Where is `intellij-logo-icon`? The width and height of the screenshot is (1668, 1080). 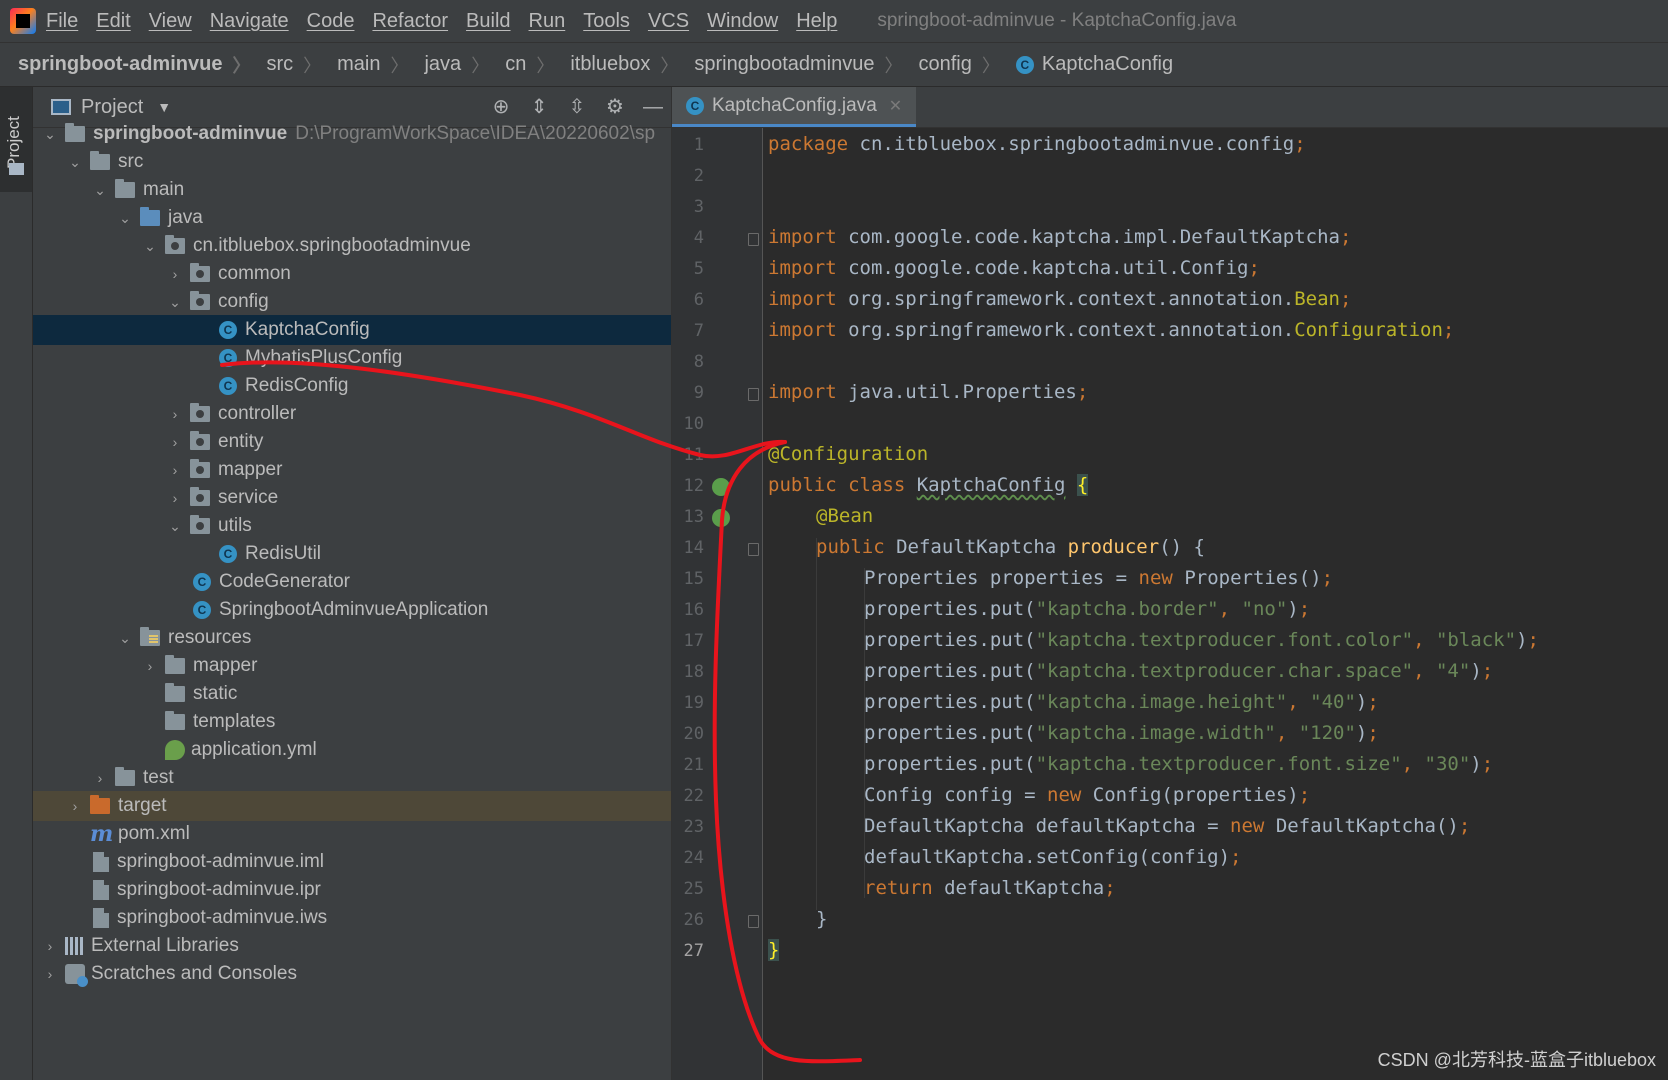 intellij-logo-icon is located at coordinates (23, 21).